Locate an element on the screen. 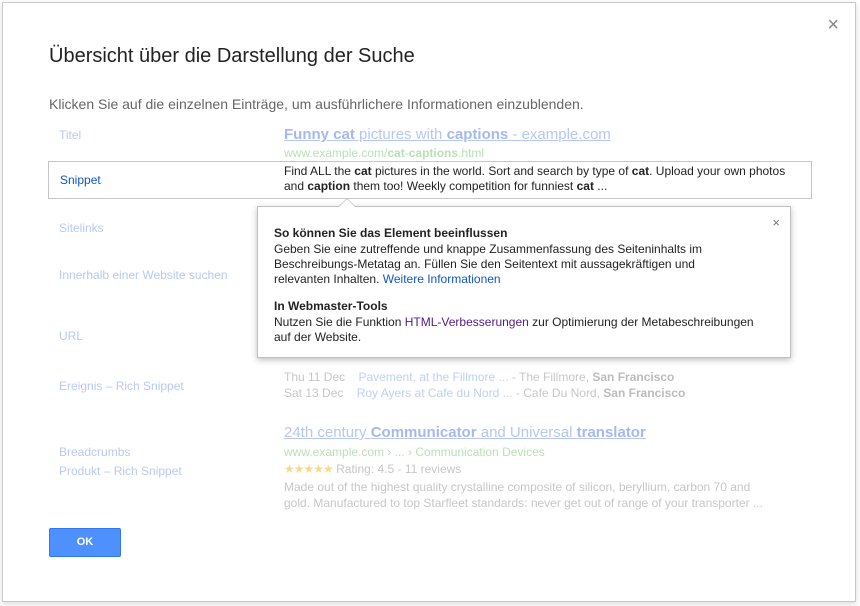  label-innerhalb: Innerhalb einer Website suchen is located at coordinates (143, 275).